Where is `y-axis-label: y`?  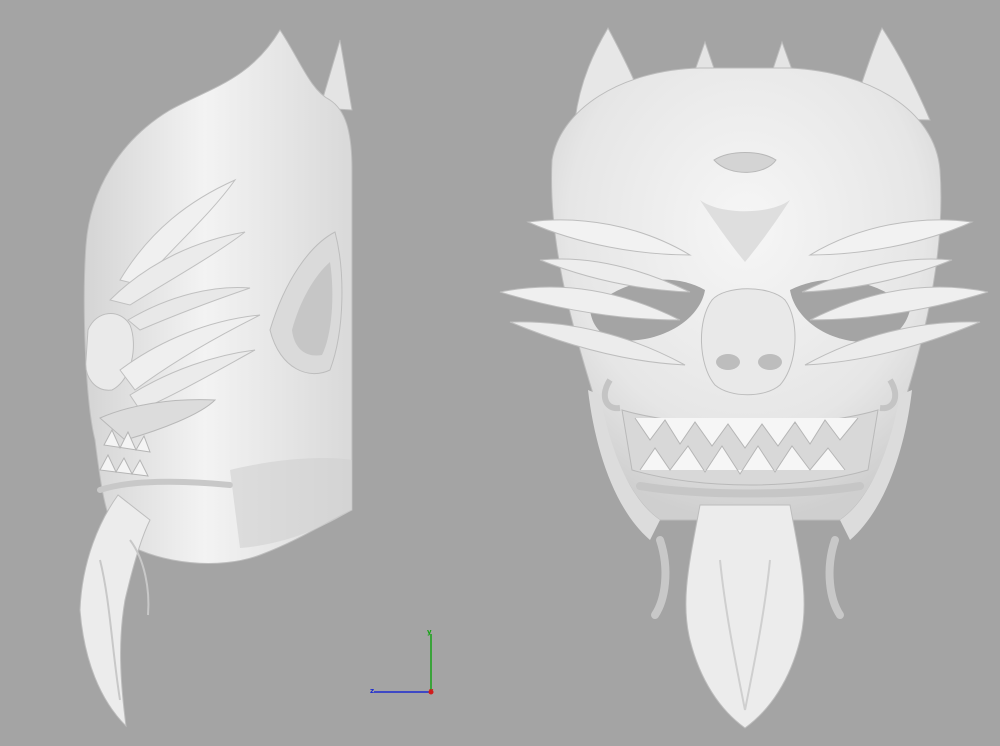 y-axis-label: y is located at coordinates (429, 632).